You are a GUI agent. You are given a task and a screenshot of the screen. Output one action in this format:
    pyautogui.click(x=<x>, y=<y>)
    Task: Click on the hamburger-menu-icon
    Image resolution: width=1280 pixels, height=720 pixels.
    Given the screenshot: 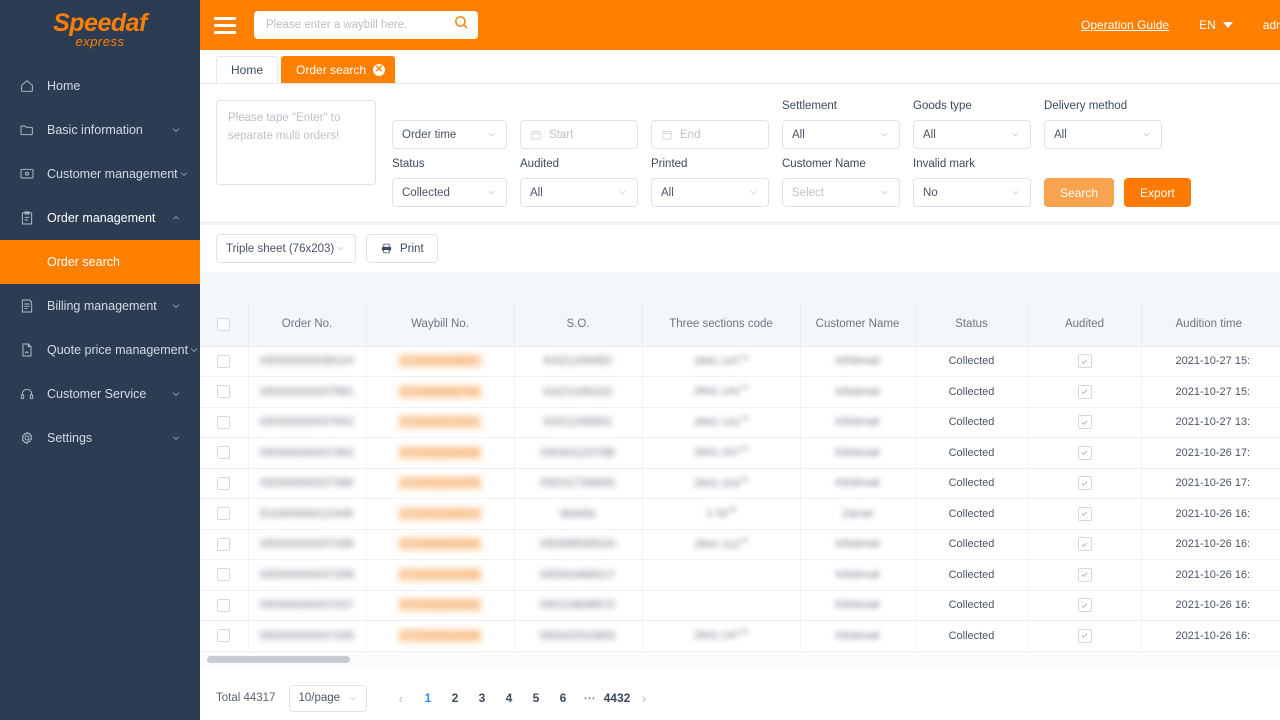 What is the action you would take?
    pyautogui.click(x=225, y=25)
    